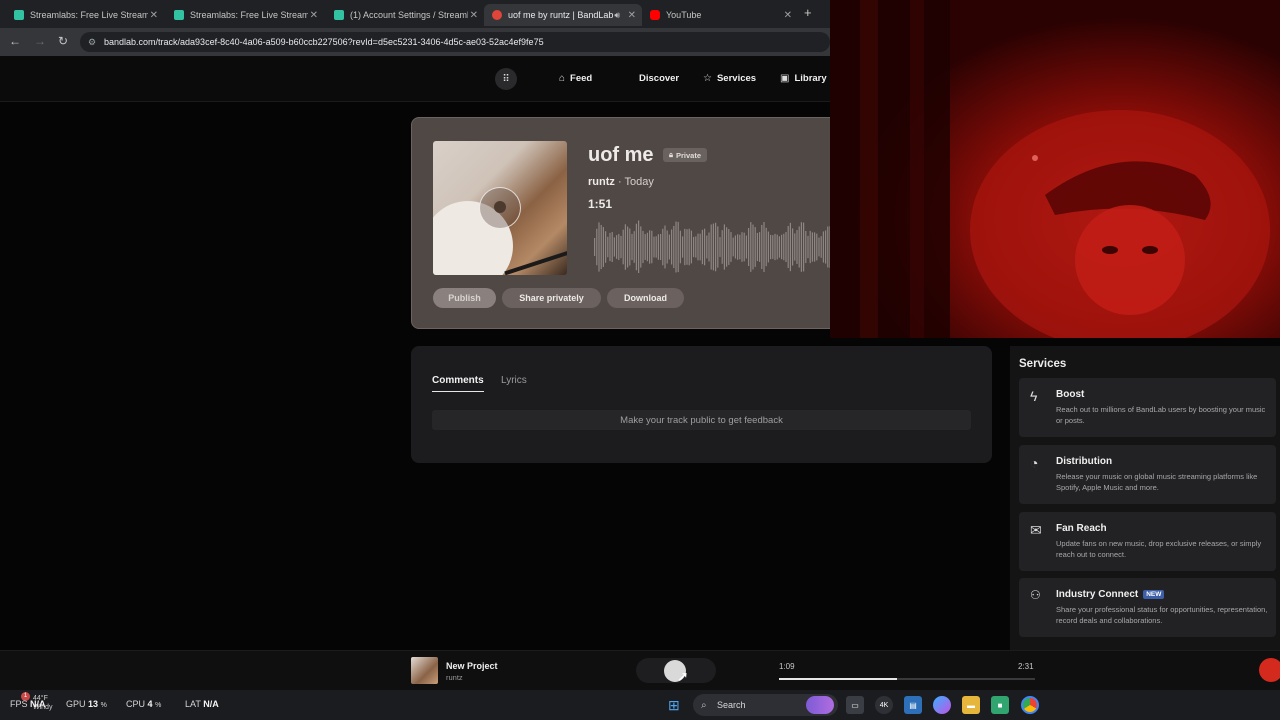 Image resolution: width=1280 pixels, height=720 pixels. Describe the element at coordinates (581, 78) in the screenshot. I see `nav-label: Feed` at that location.